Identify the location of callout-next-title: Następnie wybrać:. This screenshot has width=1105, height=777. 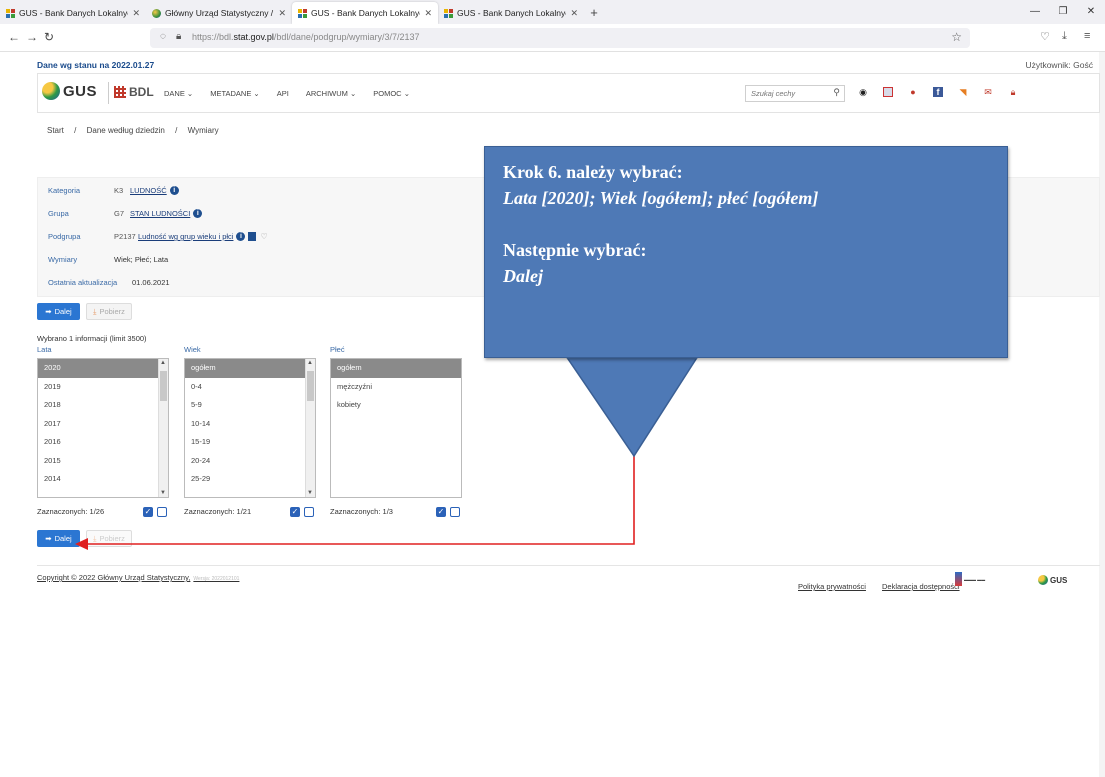
(575, 250).